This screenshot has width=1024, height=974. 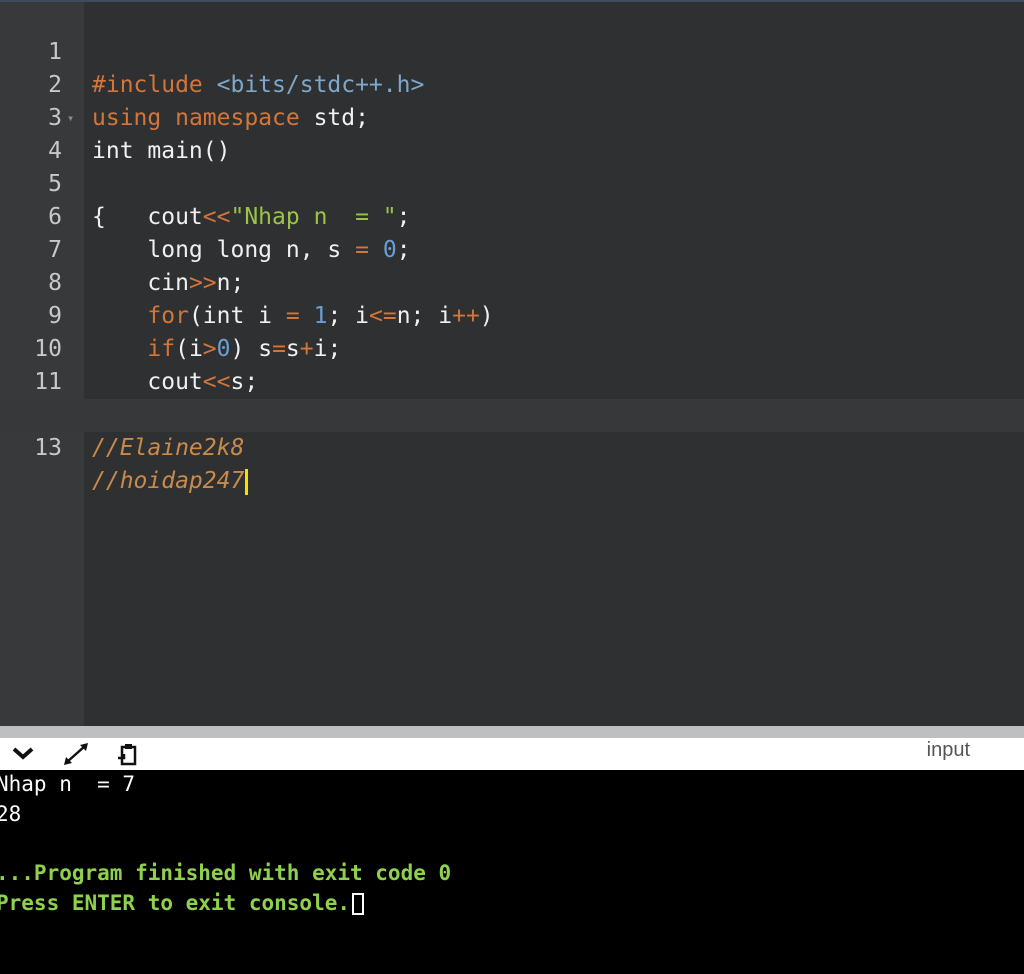 What do you see at coordinates (512, 732) in the screenshot?
I see `pane-splitter` at bounding box center [512, 732].